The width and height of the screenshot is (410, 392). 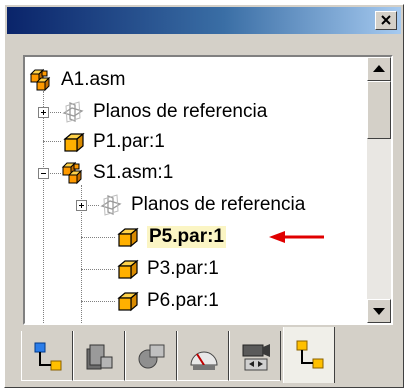 I want to click on tree-item-label: P5.par:1, so click(x=186, y=237).